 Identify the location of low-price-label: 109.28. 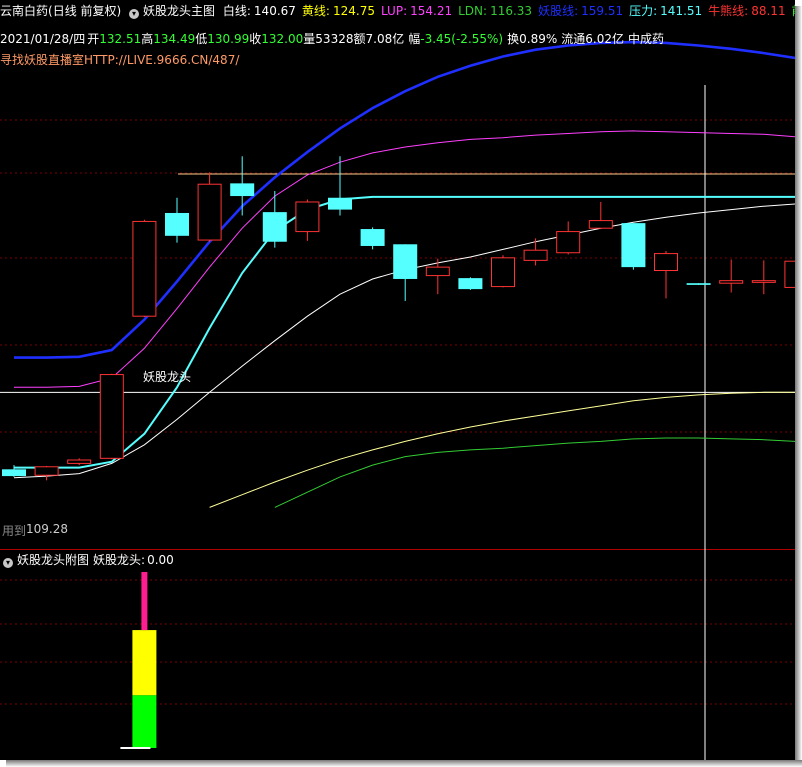
(47, 529).